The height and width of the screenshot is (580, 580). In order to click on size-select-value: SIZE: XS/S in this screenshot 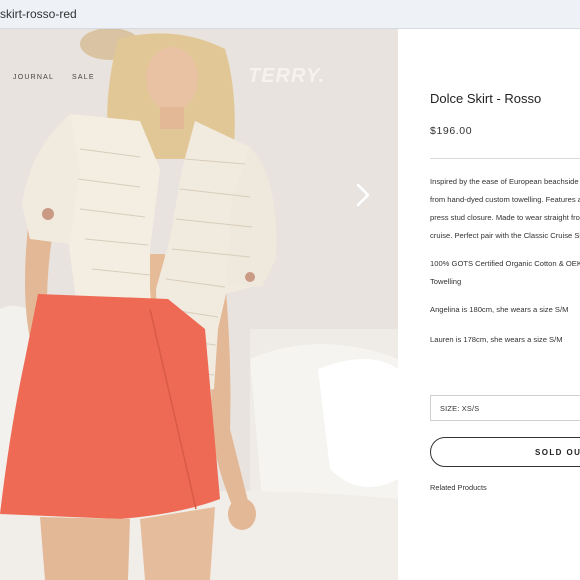, I will do `click(460, 408)`.